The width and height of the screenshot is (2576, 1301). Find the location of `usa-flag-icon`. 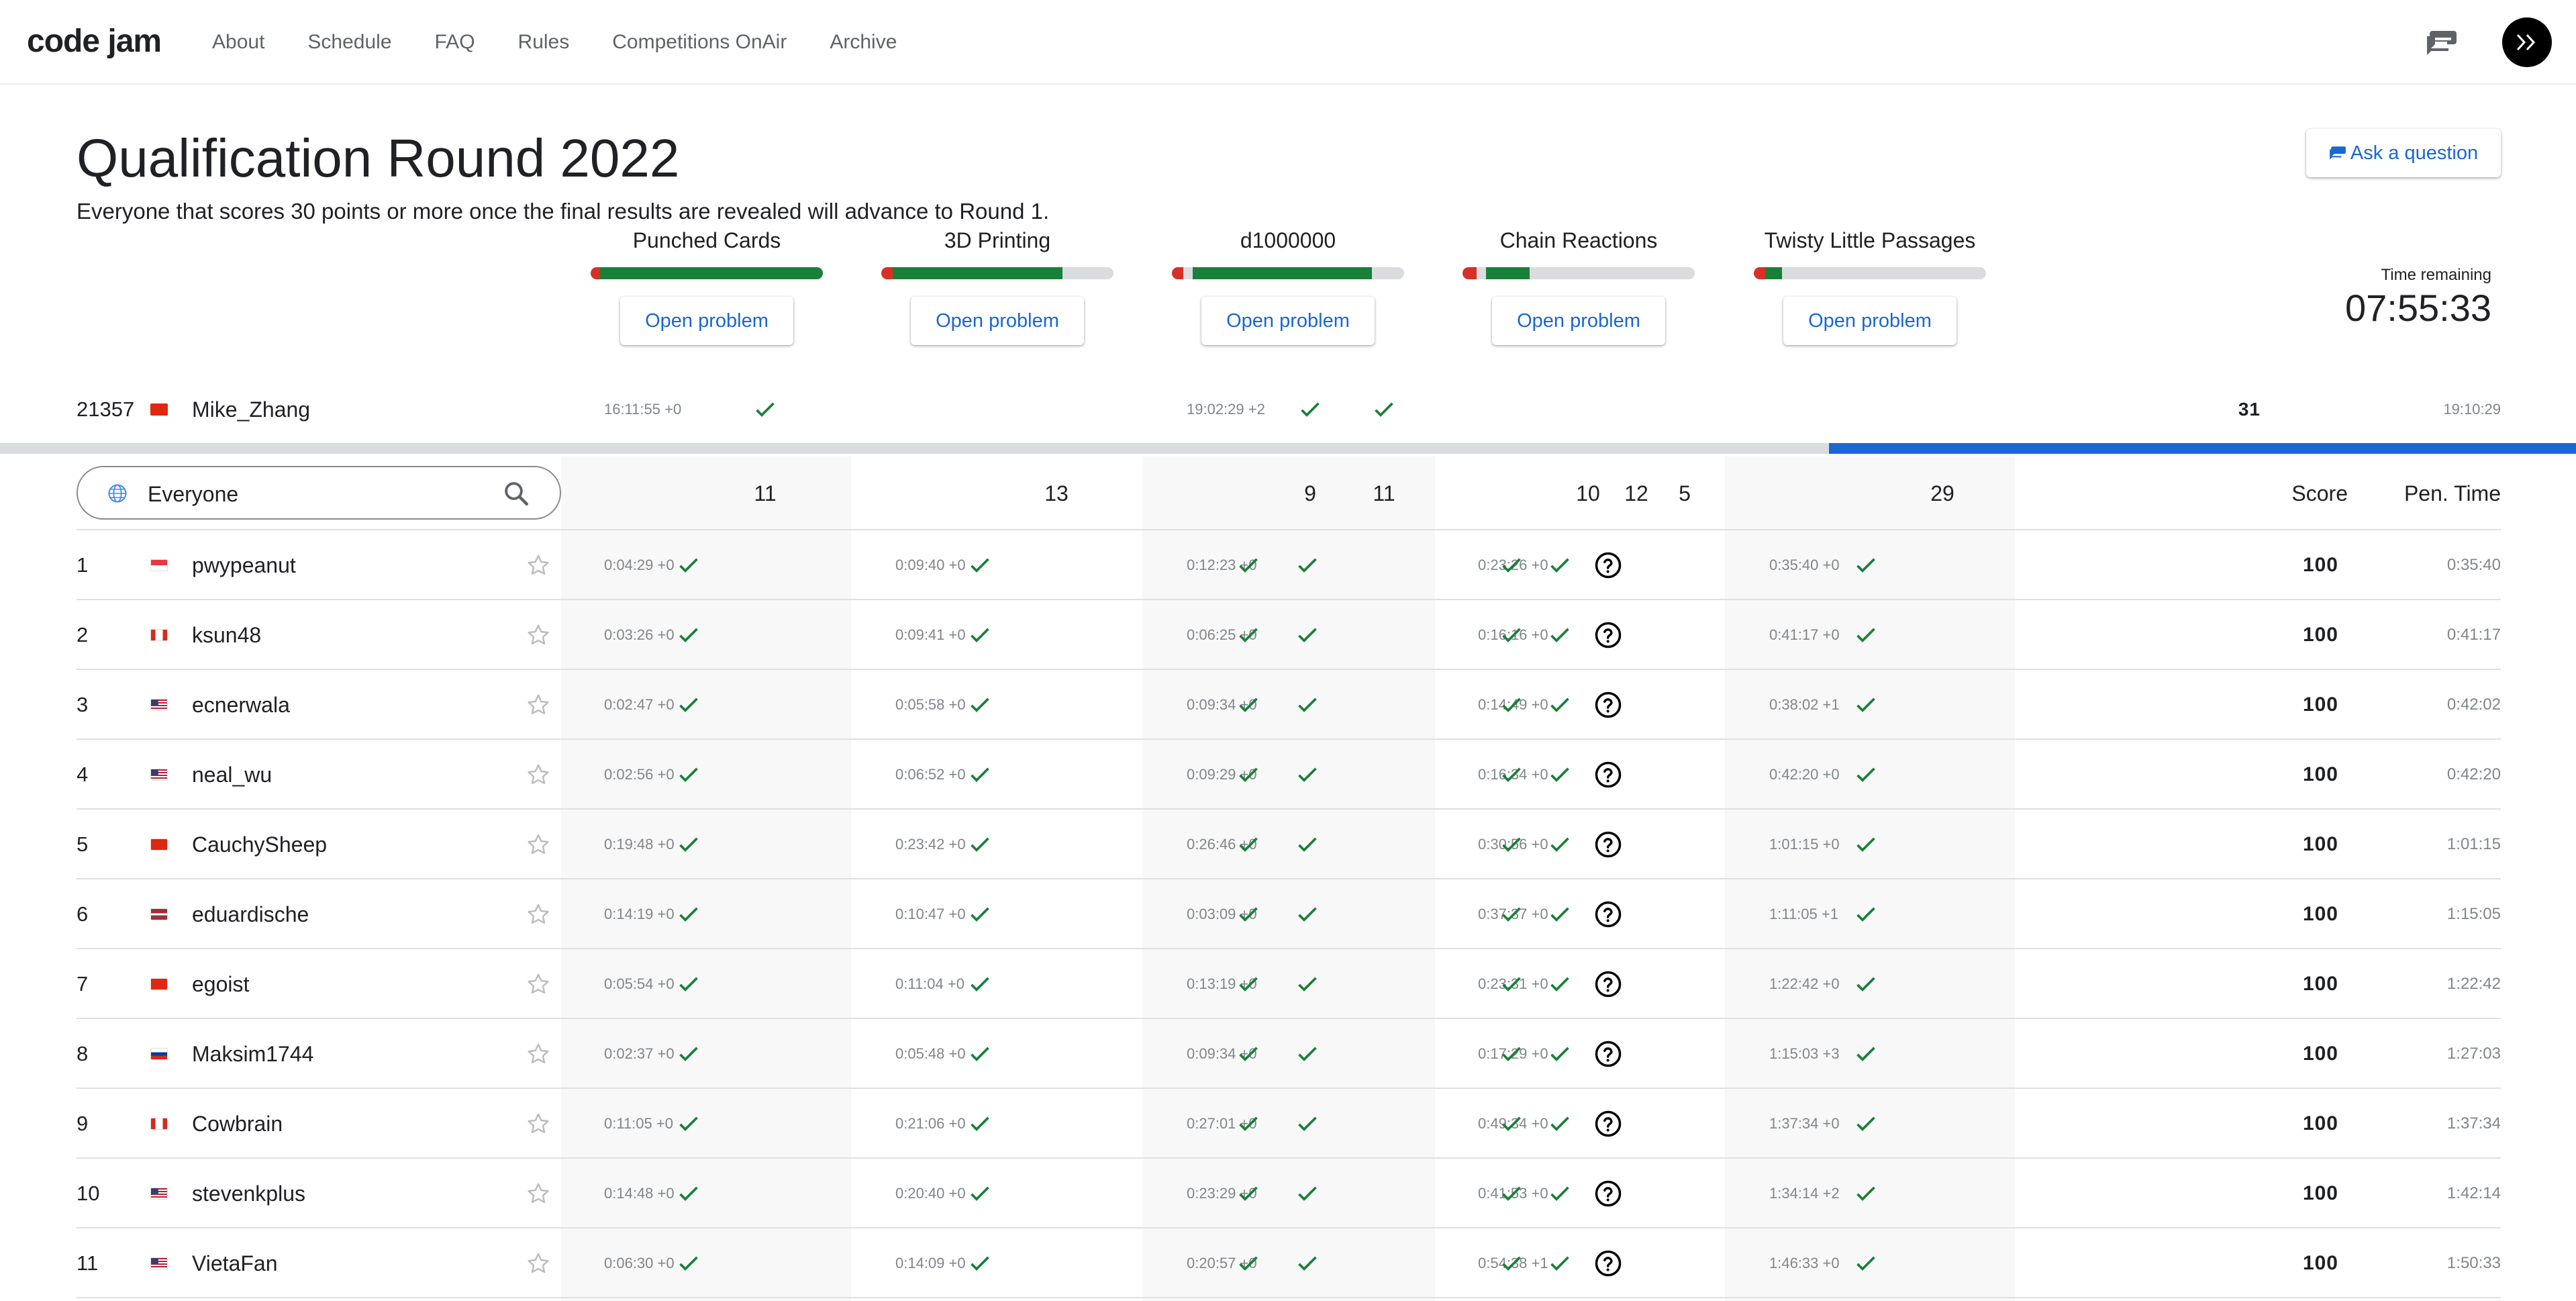

usa-flag-icon is located at coordinates (159, 1263).